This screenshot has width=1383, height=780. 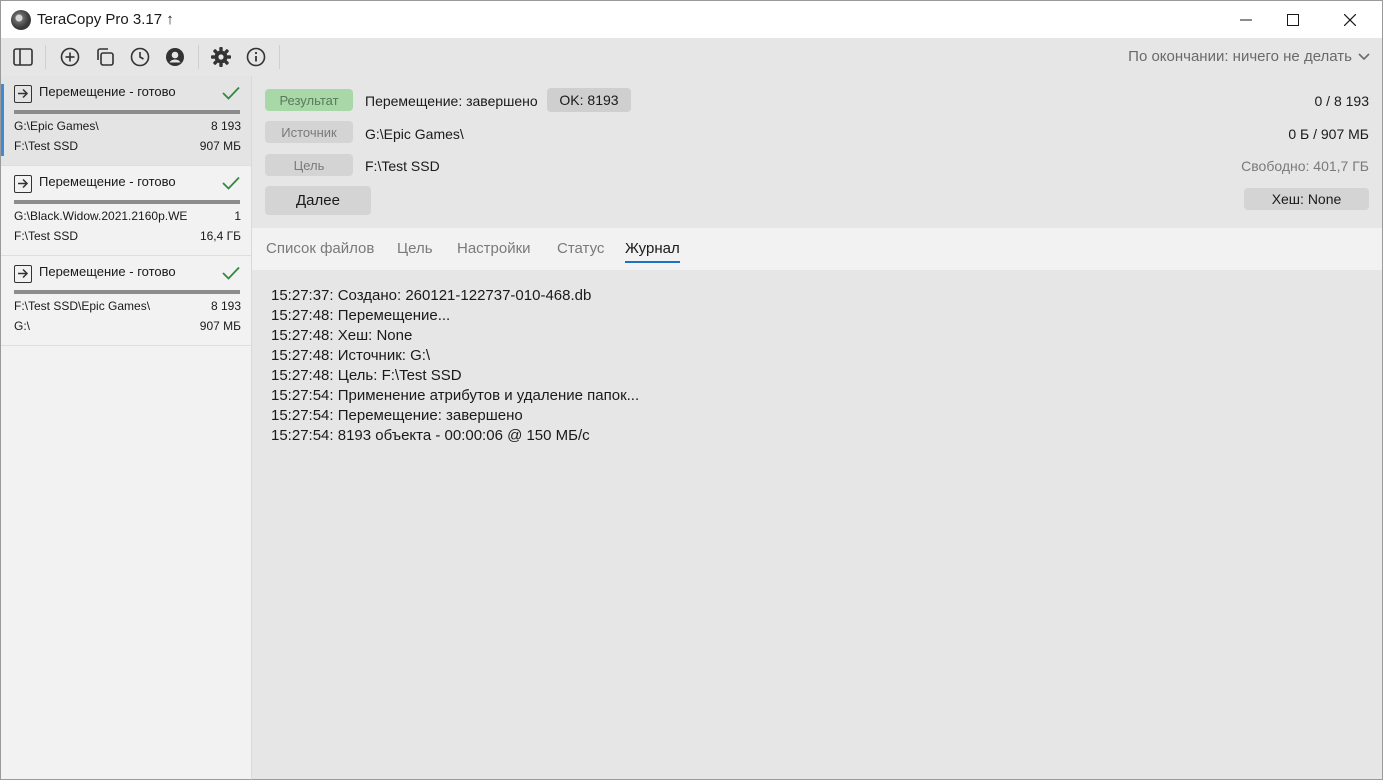 What do you see at coordinates (1306, 199) in the screenshot?
I see `hash-button: Хеш: None` at bounding box center [1306, 199].